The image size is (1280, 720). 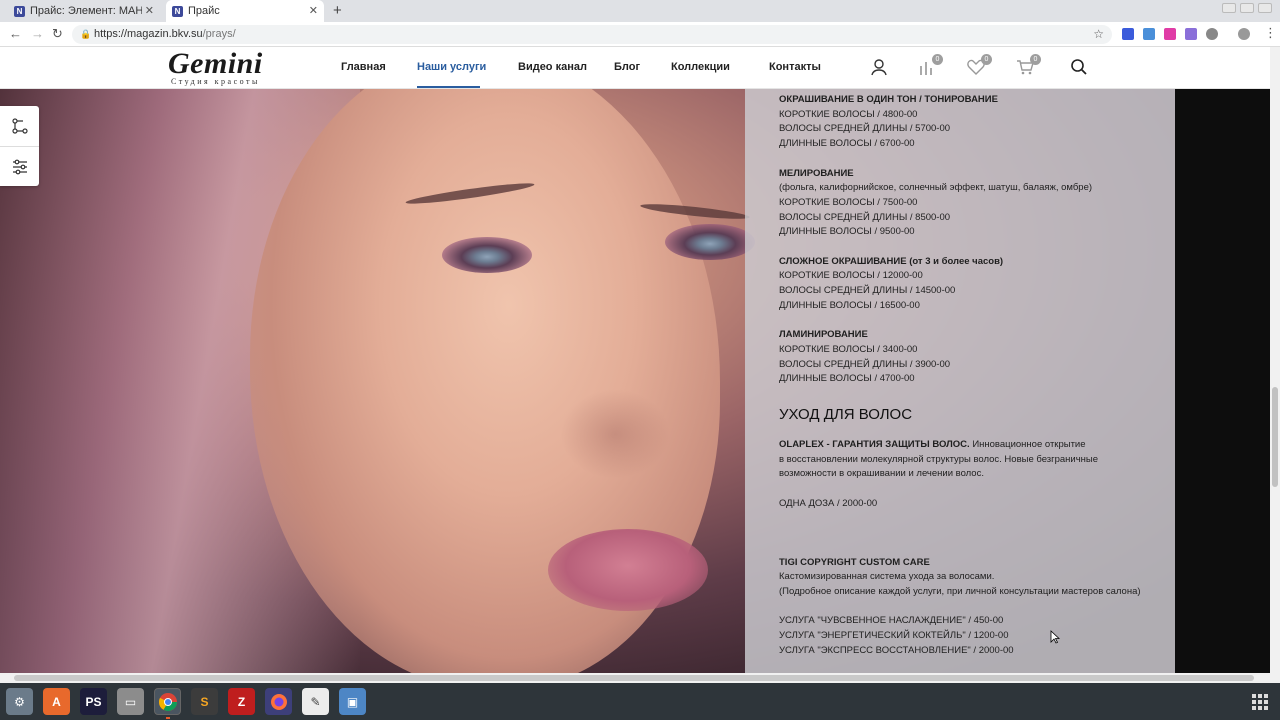 What do you see at coordinates (865, 129) in the screenshot?
I see `price-line: ВОЛОСЫ СРЕДНЕЙ ДЛИНЫ / 5700-00` at bounding box center [865, 129].